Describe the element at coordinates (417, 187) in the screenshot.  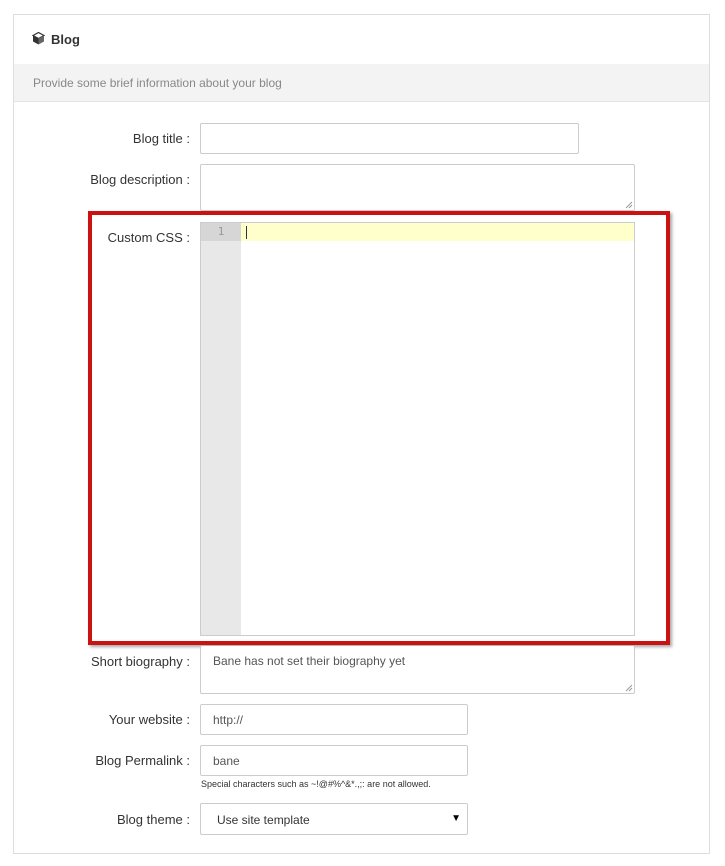
I see `blog-description-textarea` at that location.